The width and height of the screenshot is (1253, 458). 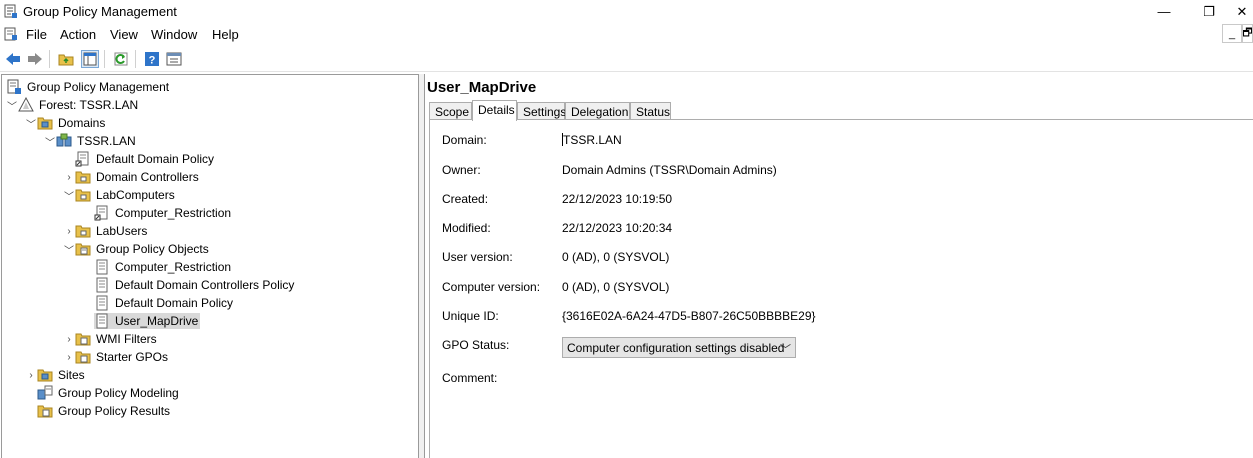 I want to click on tree-item-group-policy-objects: ﹀ Group Policy Objects, so click(x=137, y=249).